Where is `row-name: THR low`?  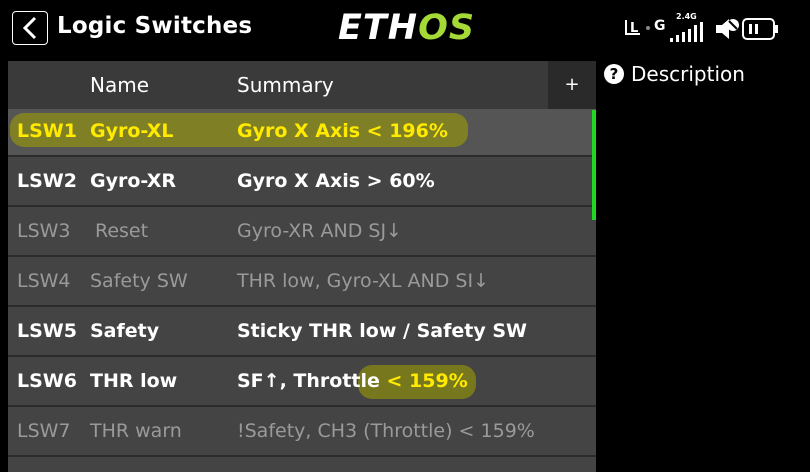 row-name: THR low is located at coordinates (134, 381).